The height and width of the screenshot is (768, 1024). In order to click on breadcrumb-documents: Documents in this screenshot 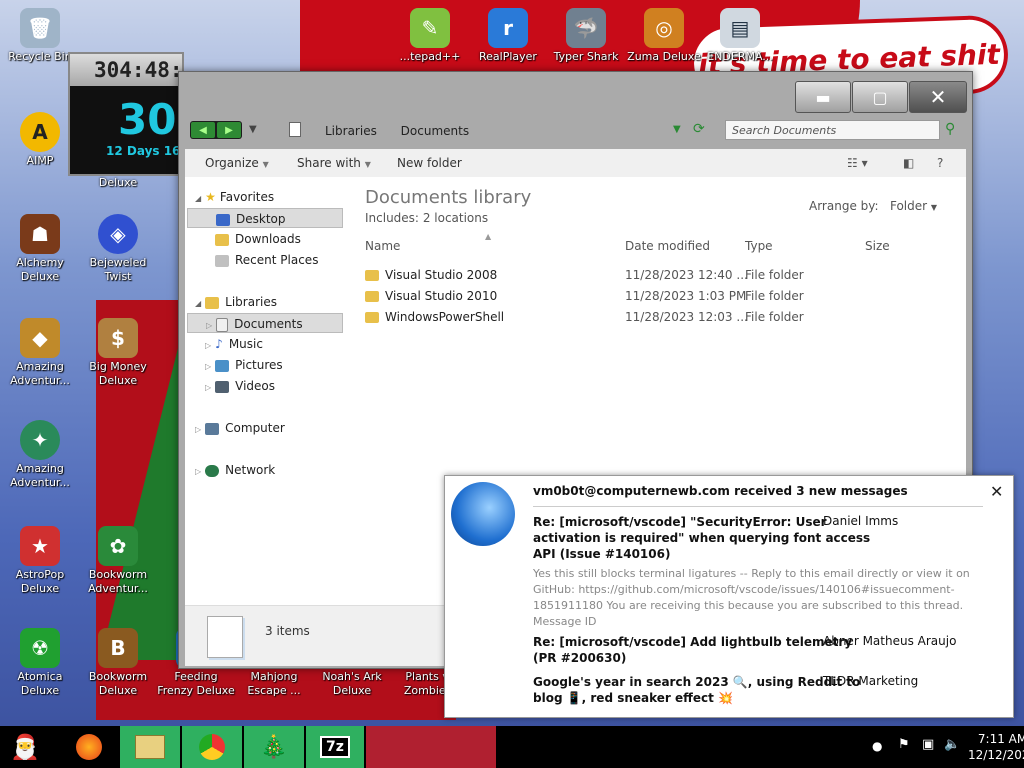, I will do `click(435, 131)`.